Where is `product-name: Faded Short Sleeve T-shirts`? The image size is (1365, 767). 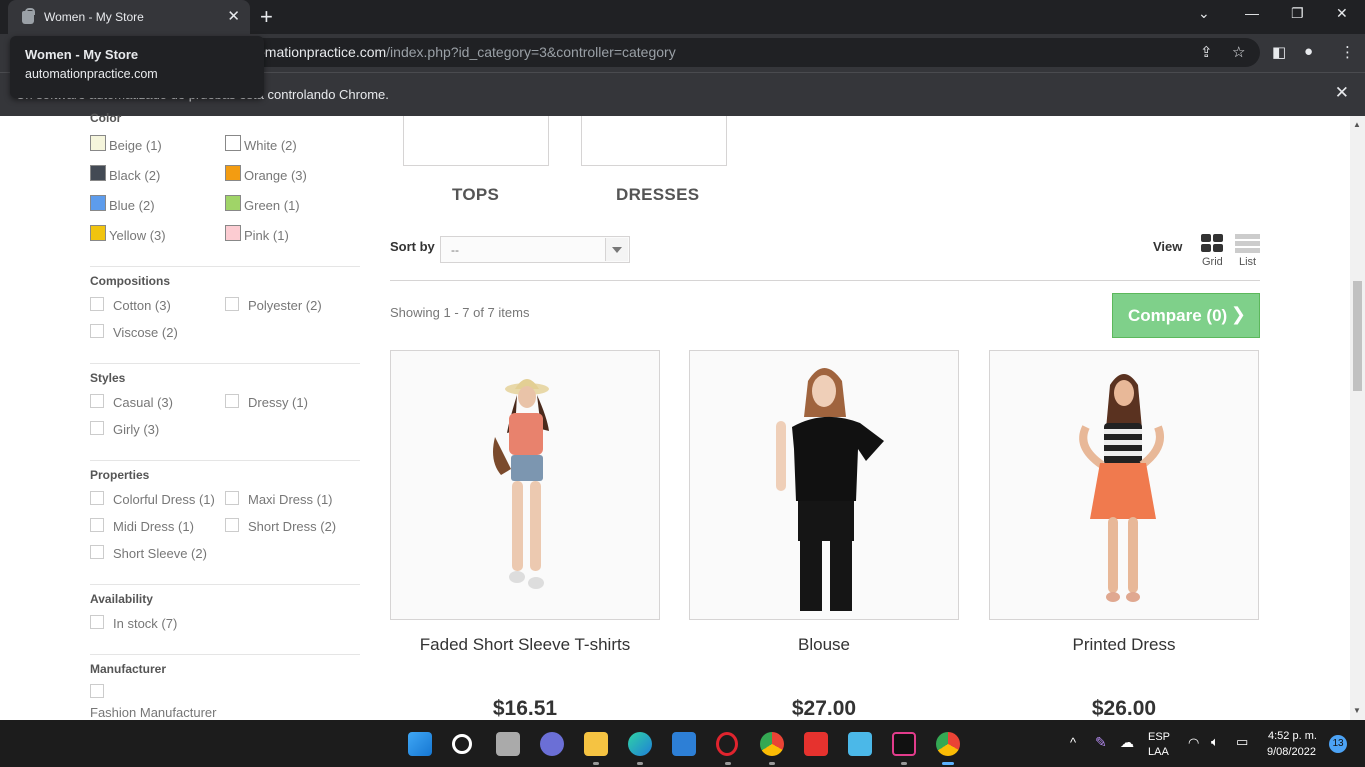 product-name: Faded Short Sleeve T-shirts is located at coordinates (525, 645).